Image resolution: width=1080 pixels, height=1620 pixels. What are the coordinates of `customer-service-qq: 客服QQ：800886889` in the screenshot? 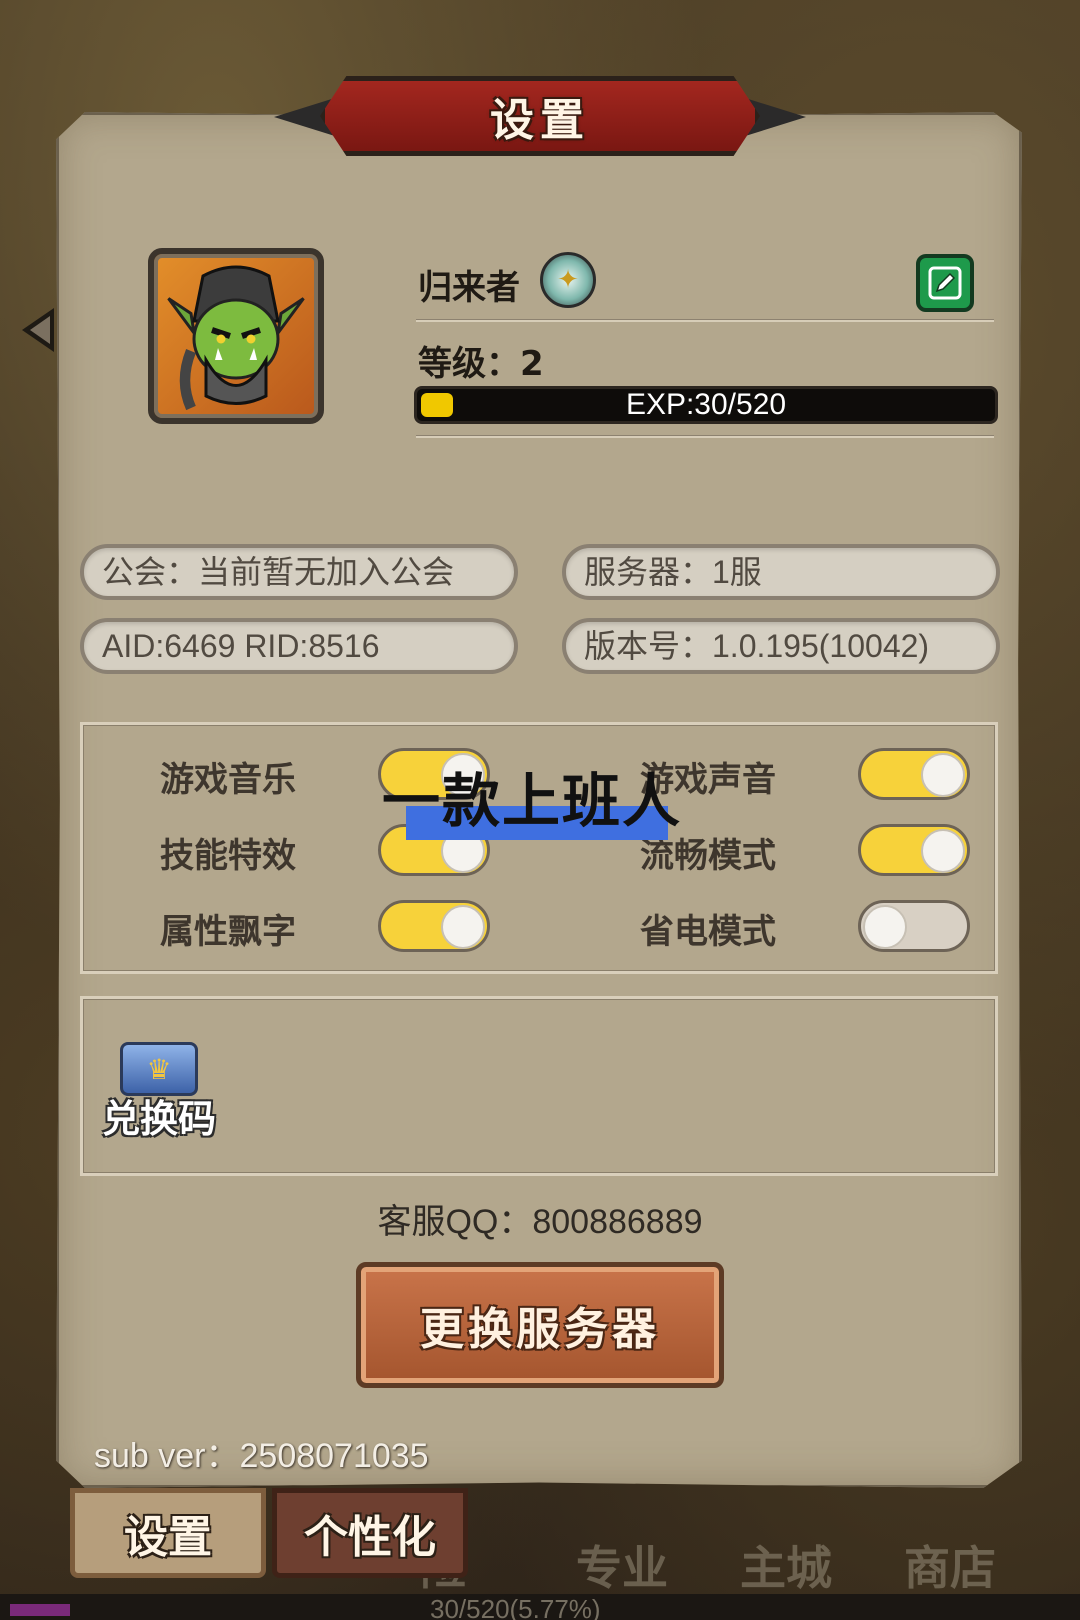 It's located at (540, 1222).